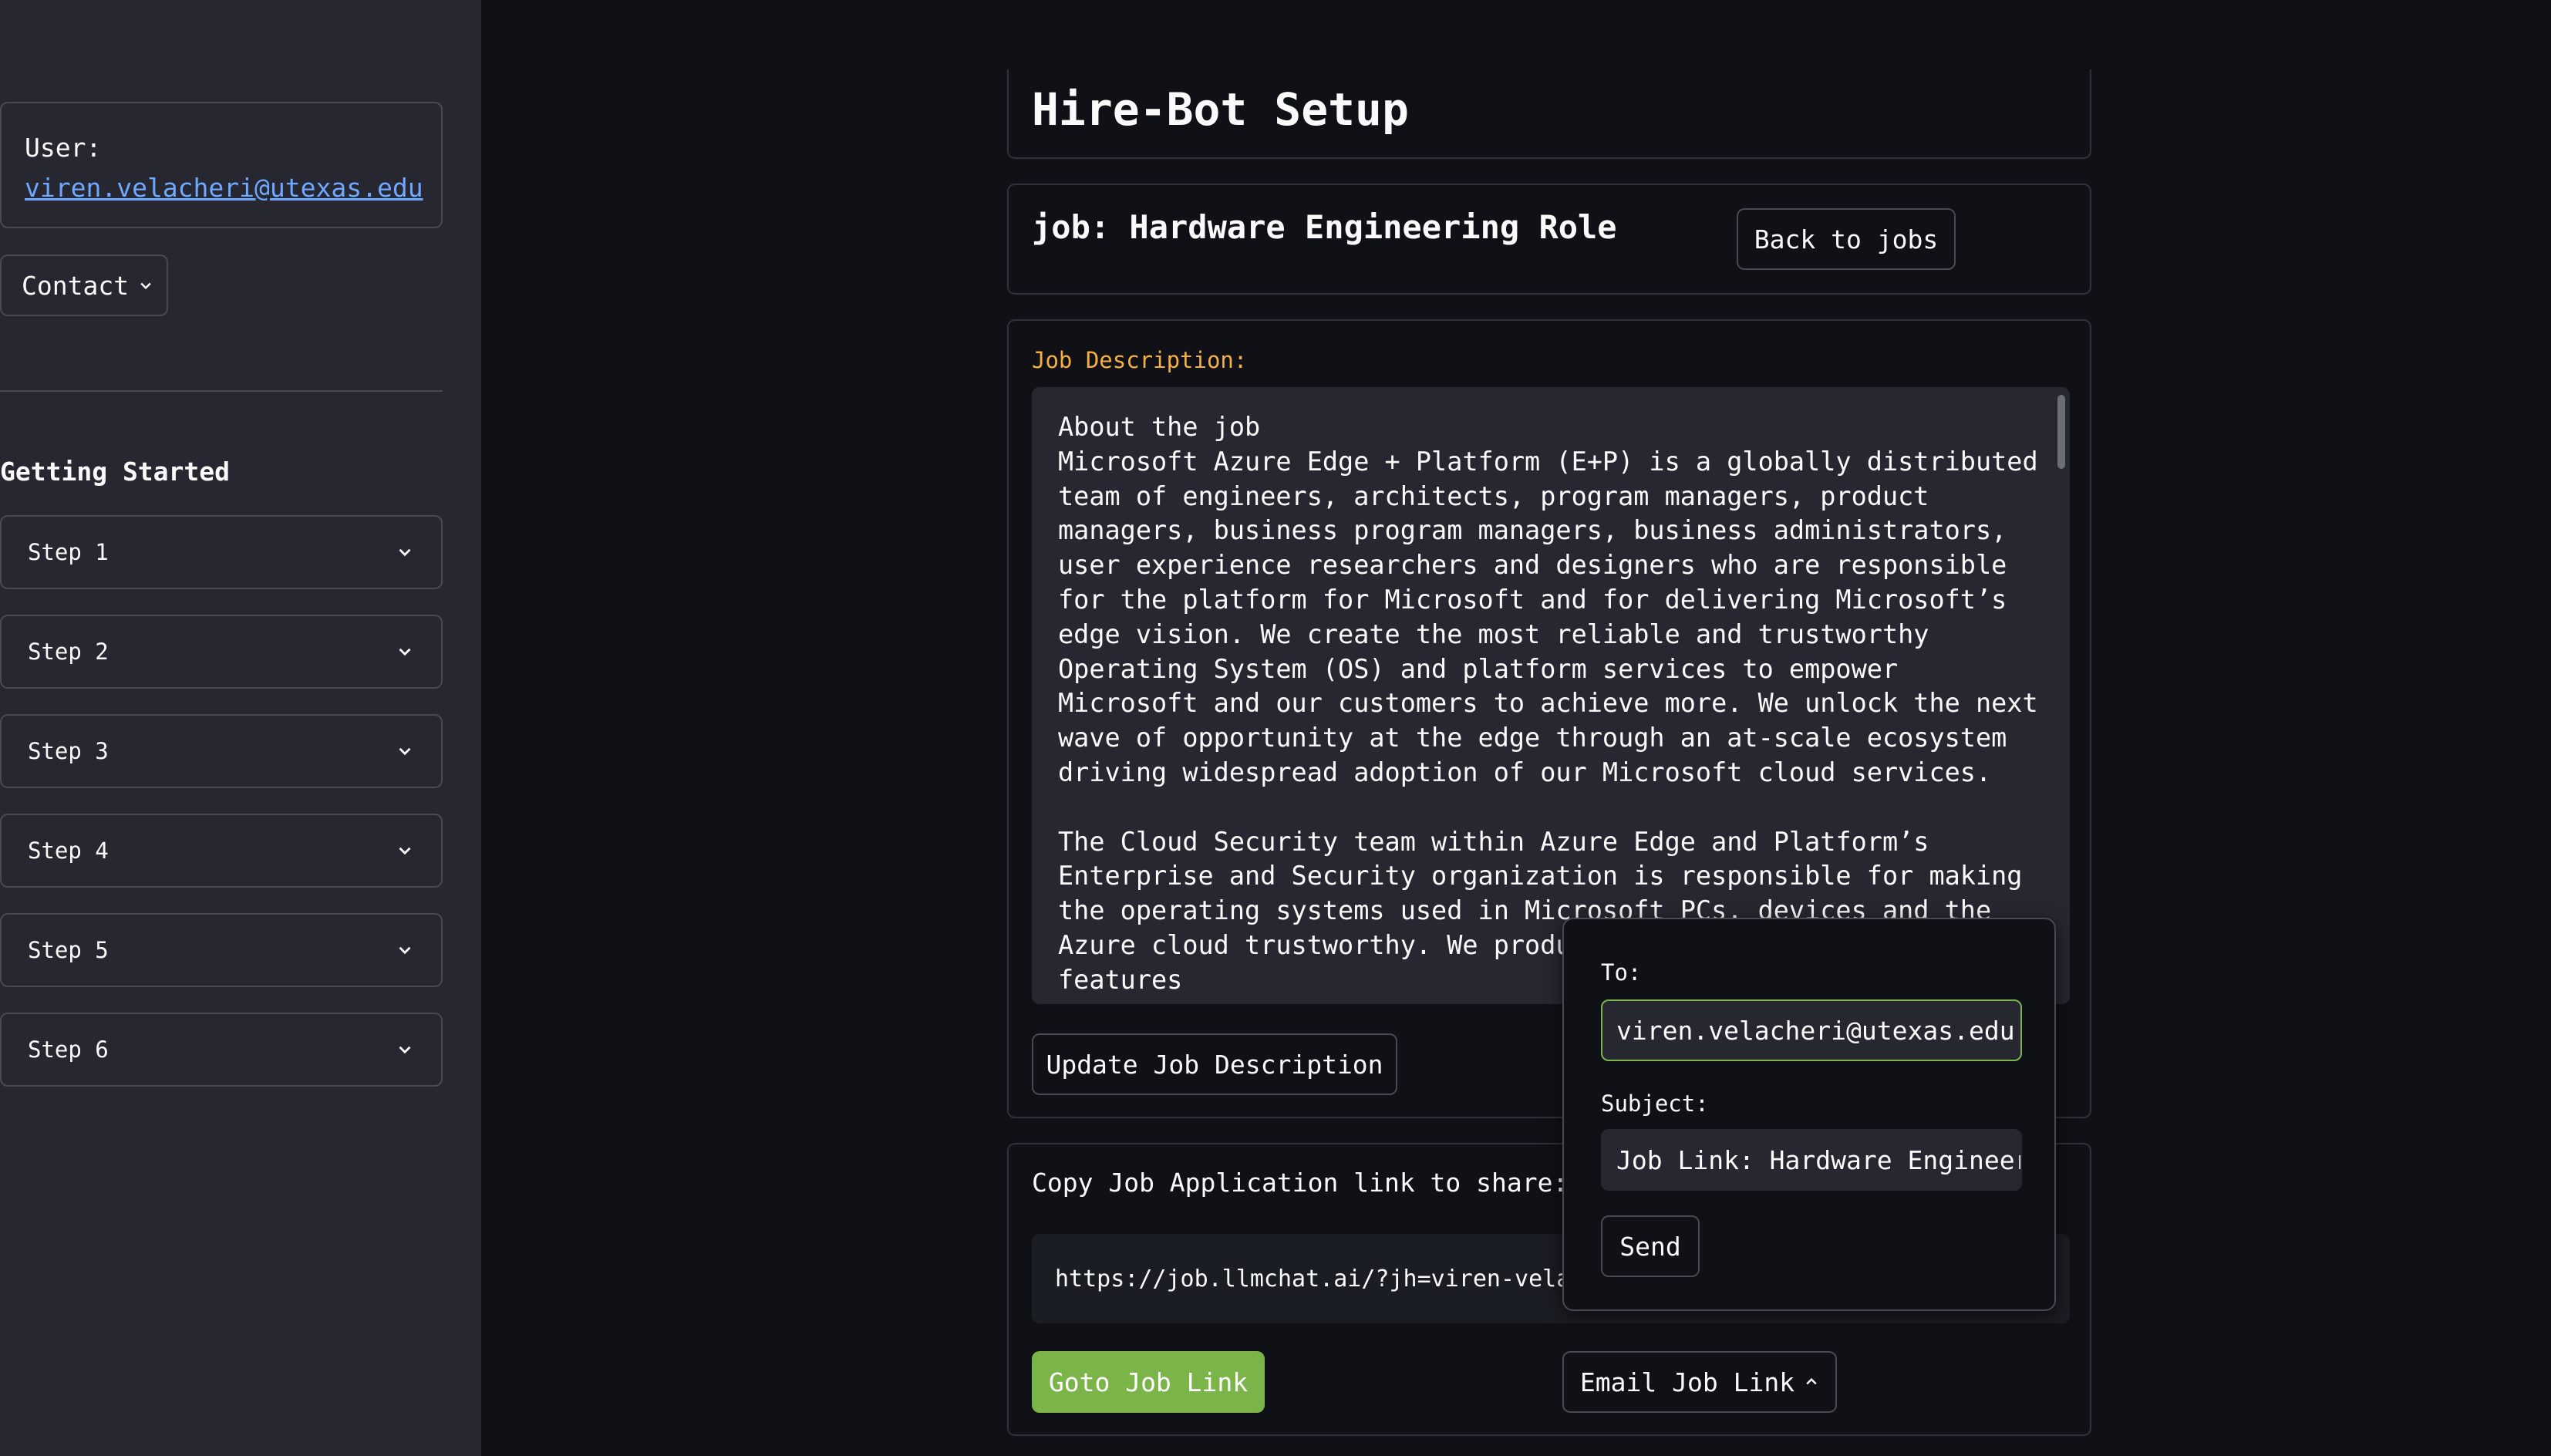 The height and width of the screenshot is (1456, 2551). What do you see at coordinates (1811, 1381) in the screenshot?
I see `chevron-up-icon` at bounding box center [1811, 1381].